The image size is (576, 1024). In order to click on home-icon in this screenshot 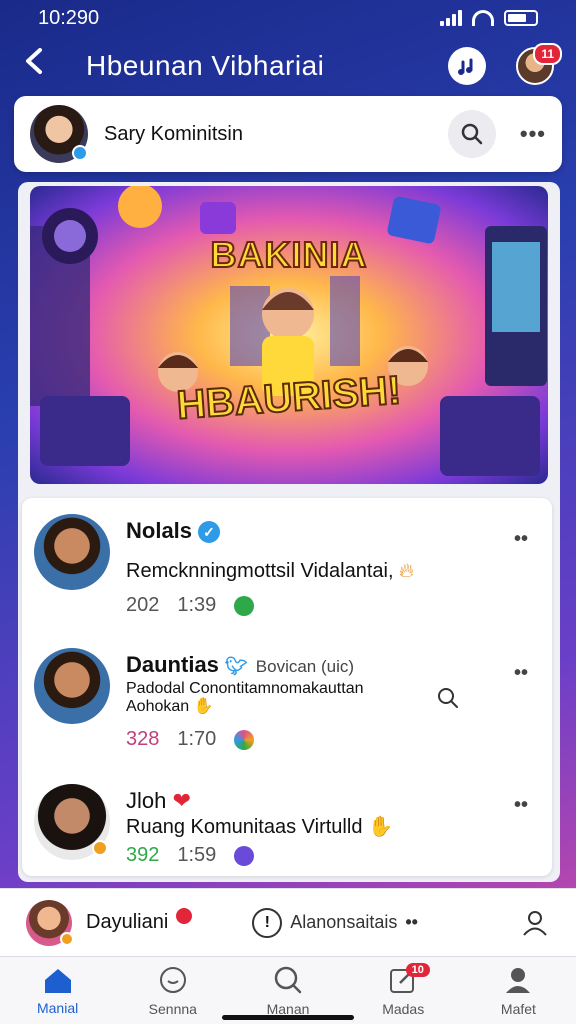, I will do `click(57, 980)`.